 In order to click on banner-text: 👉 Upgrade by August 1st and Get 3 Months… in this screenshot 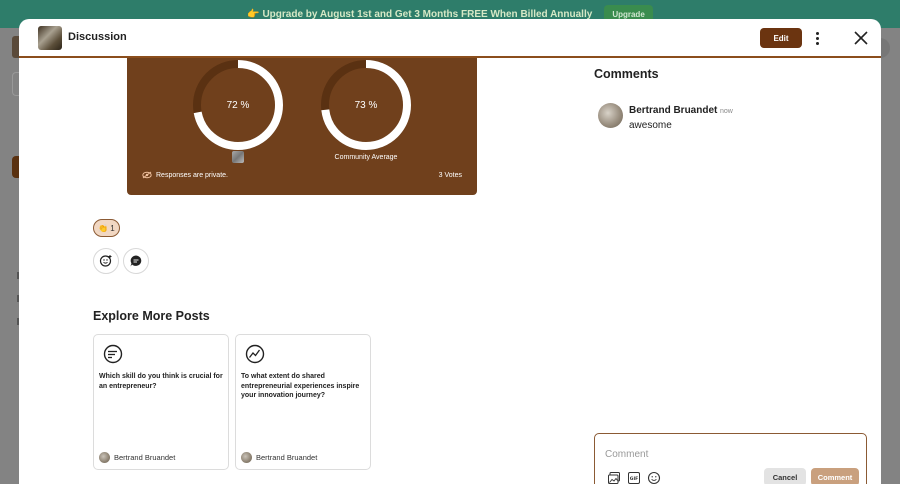, I will do `click(420, 14)`.